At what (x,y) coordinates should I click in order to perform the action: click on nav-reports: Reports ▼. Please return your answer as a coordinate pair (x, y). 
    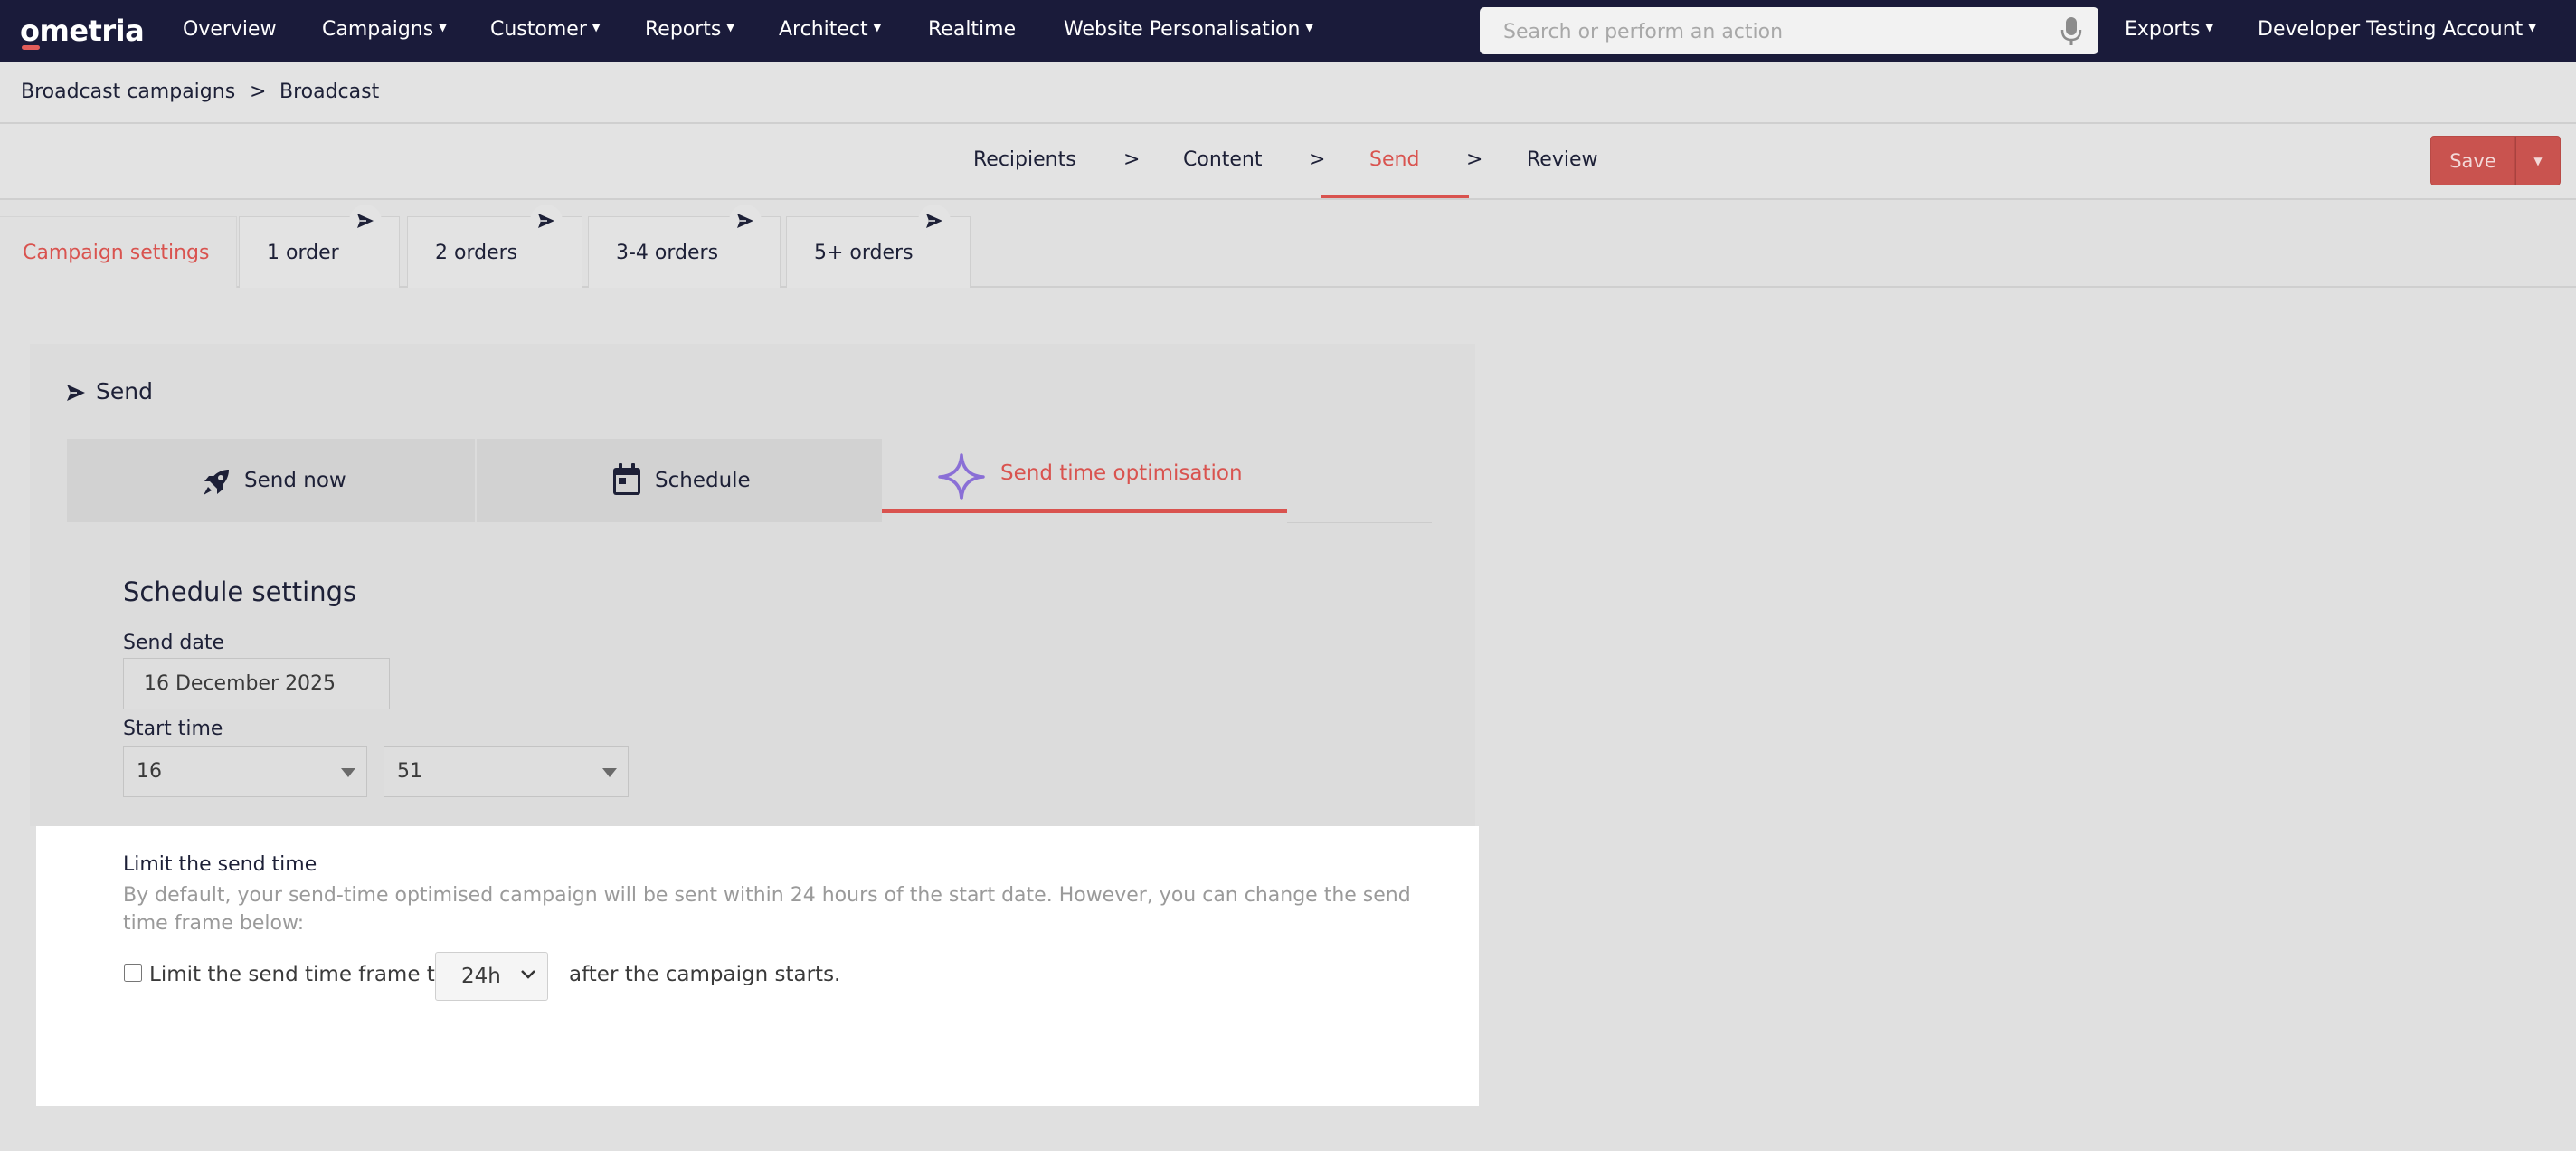
    Looking at the image, I should click on (689, 31).